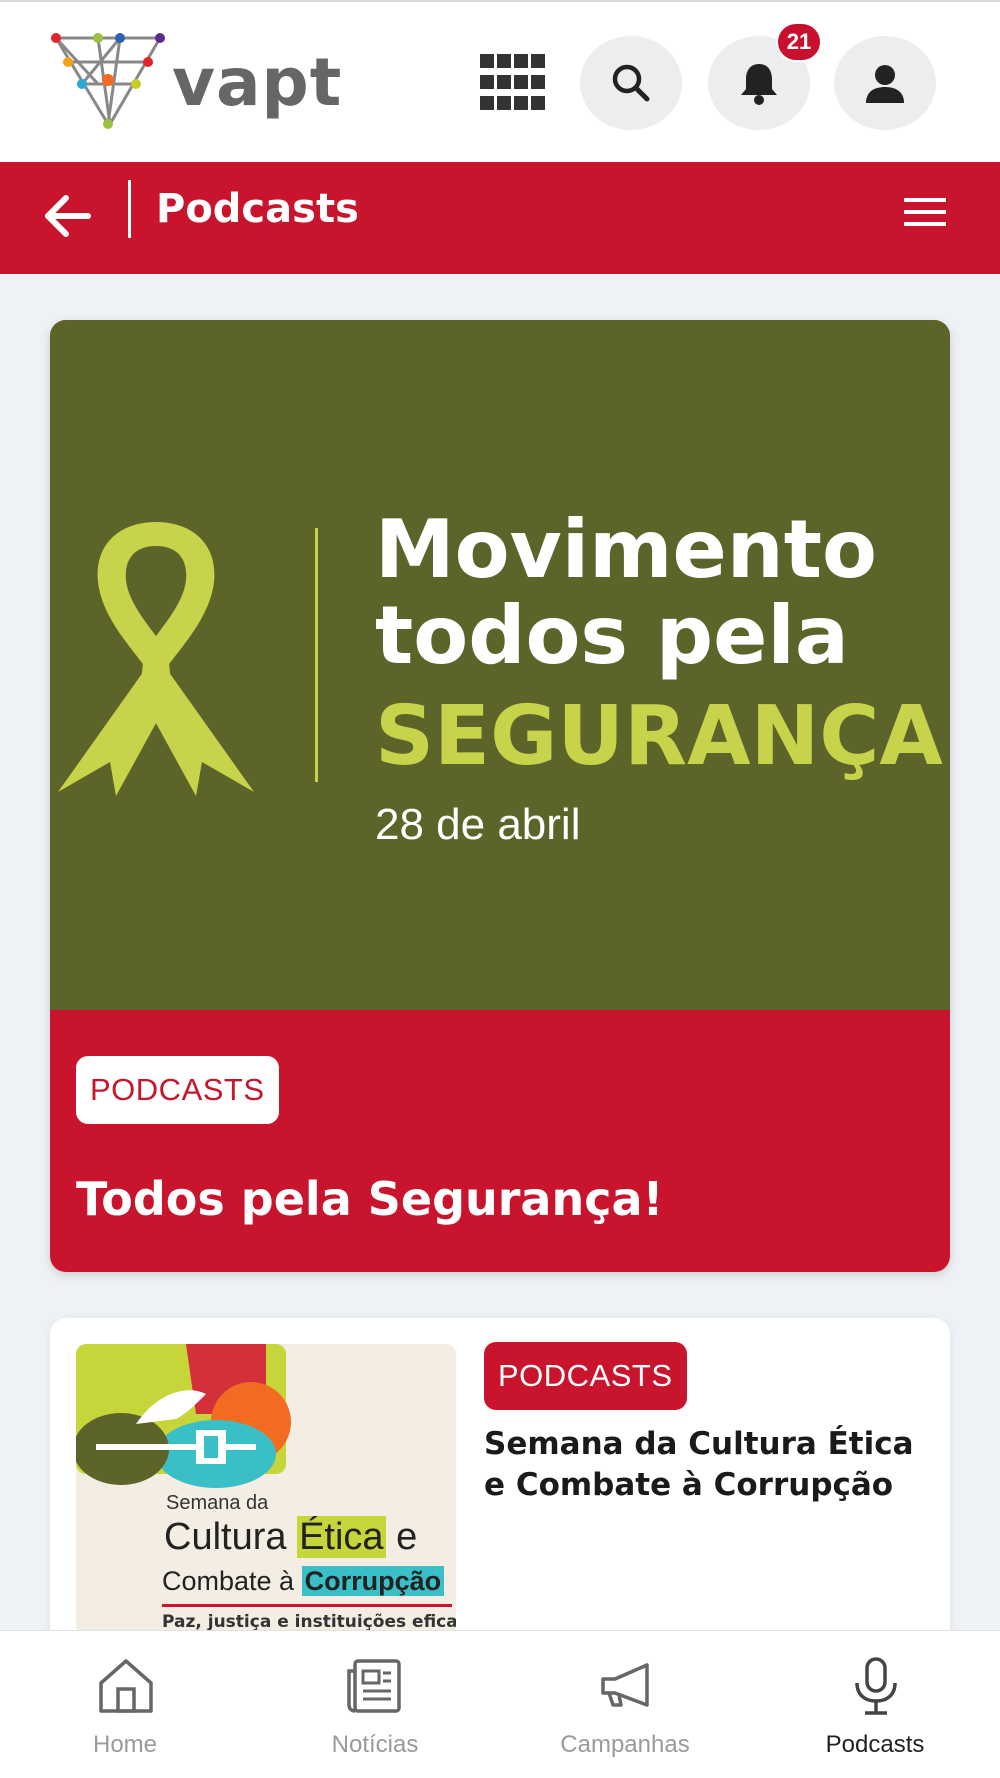  What do you see at coordinates (257, 82) in the screenshot?
I see `logo-text: vapt` at bounding box center [257, 82].